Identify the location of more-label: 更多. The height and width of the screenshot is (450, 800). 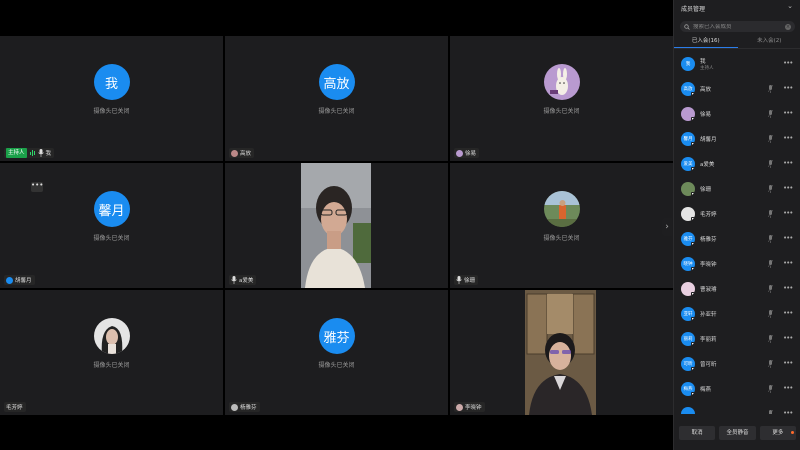
(778, 433).